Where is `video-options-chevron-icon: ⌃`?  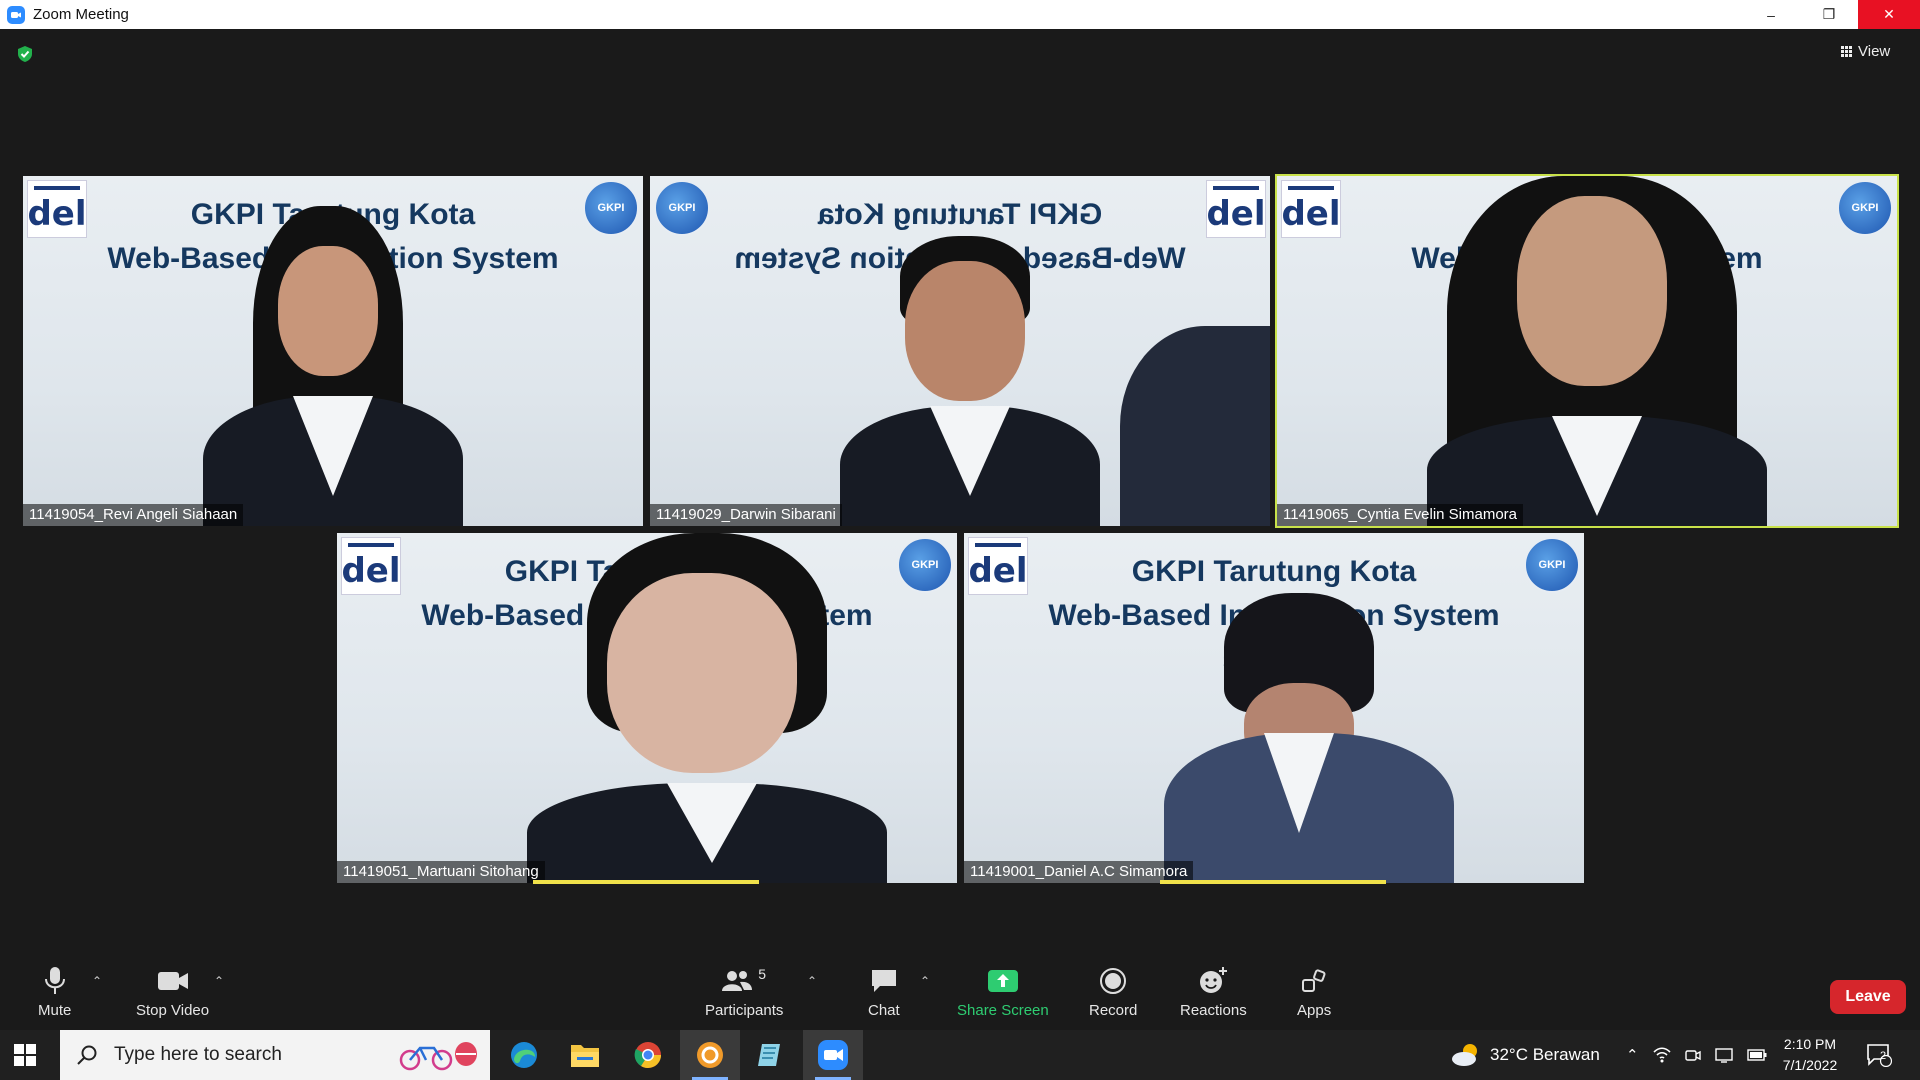
video-options-chevron-icon: ⌃ is located at coordinates (219, 981).